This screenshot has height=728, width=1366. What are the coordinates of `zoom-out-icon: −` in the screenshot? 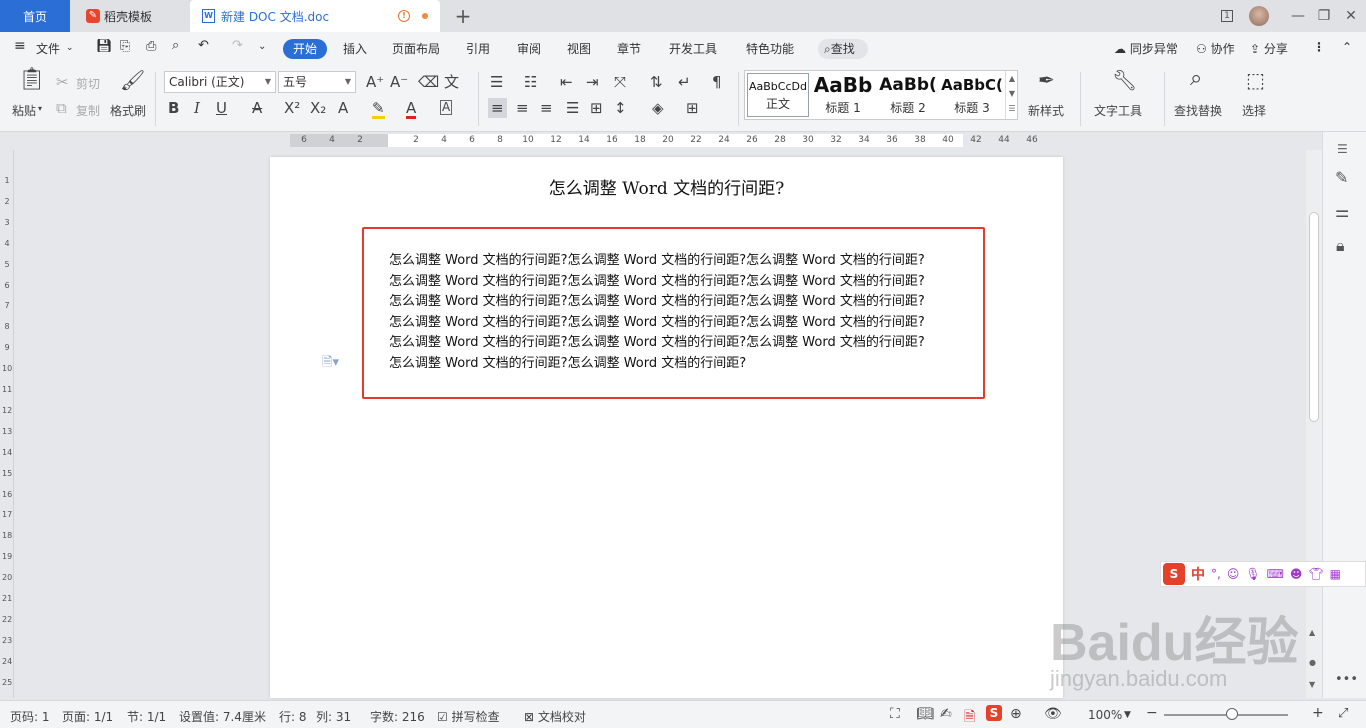 It's located at (1152, 713).